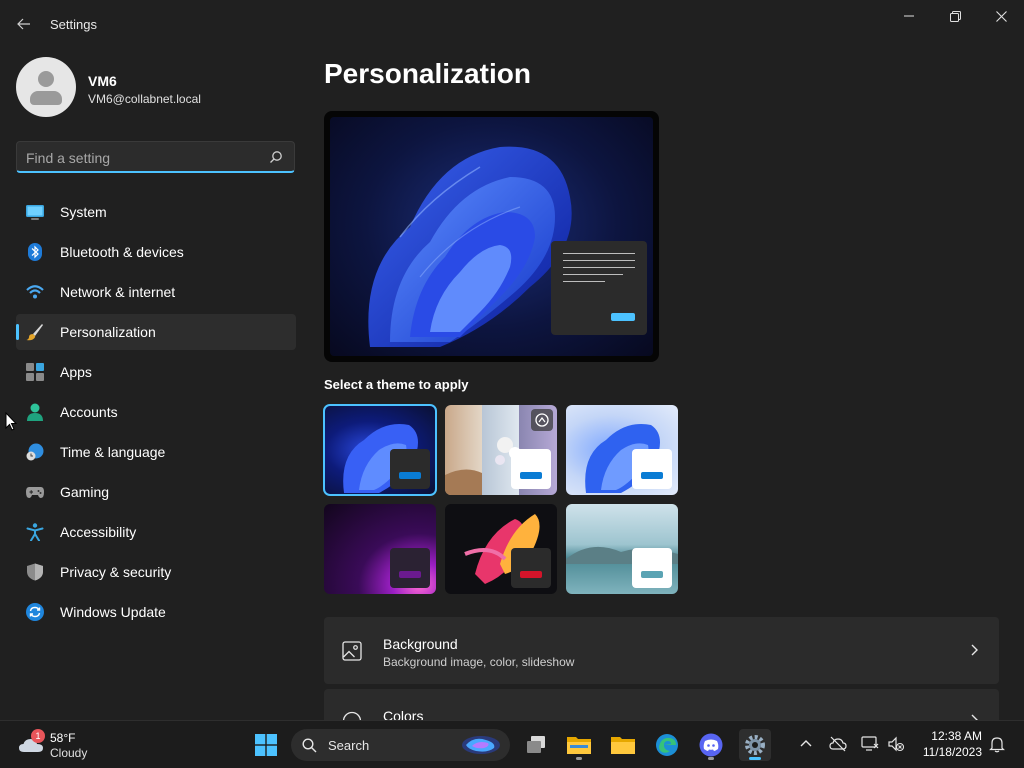 This screenshot has width=1024, height=768. What do you see at coordinates (667, 745) in the screenshot?
I see `edge-button` at bounding box center [667, 745].